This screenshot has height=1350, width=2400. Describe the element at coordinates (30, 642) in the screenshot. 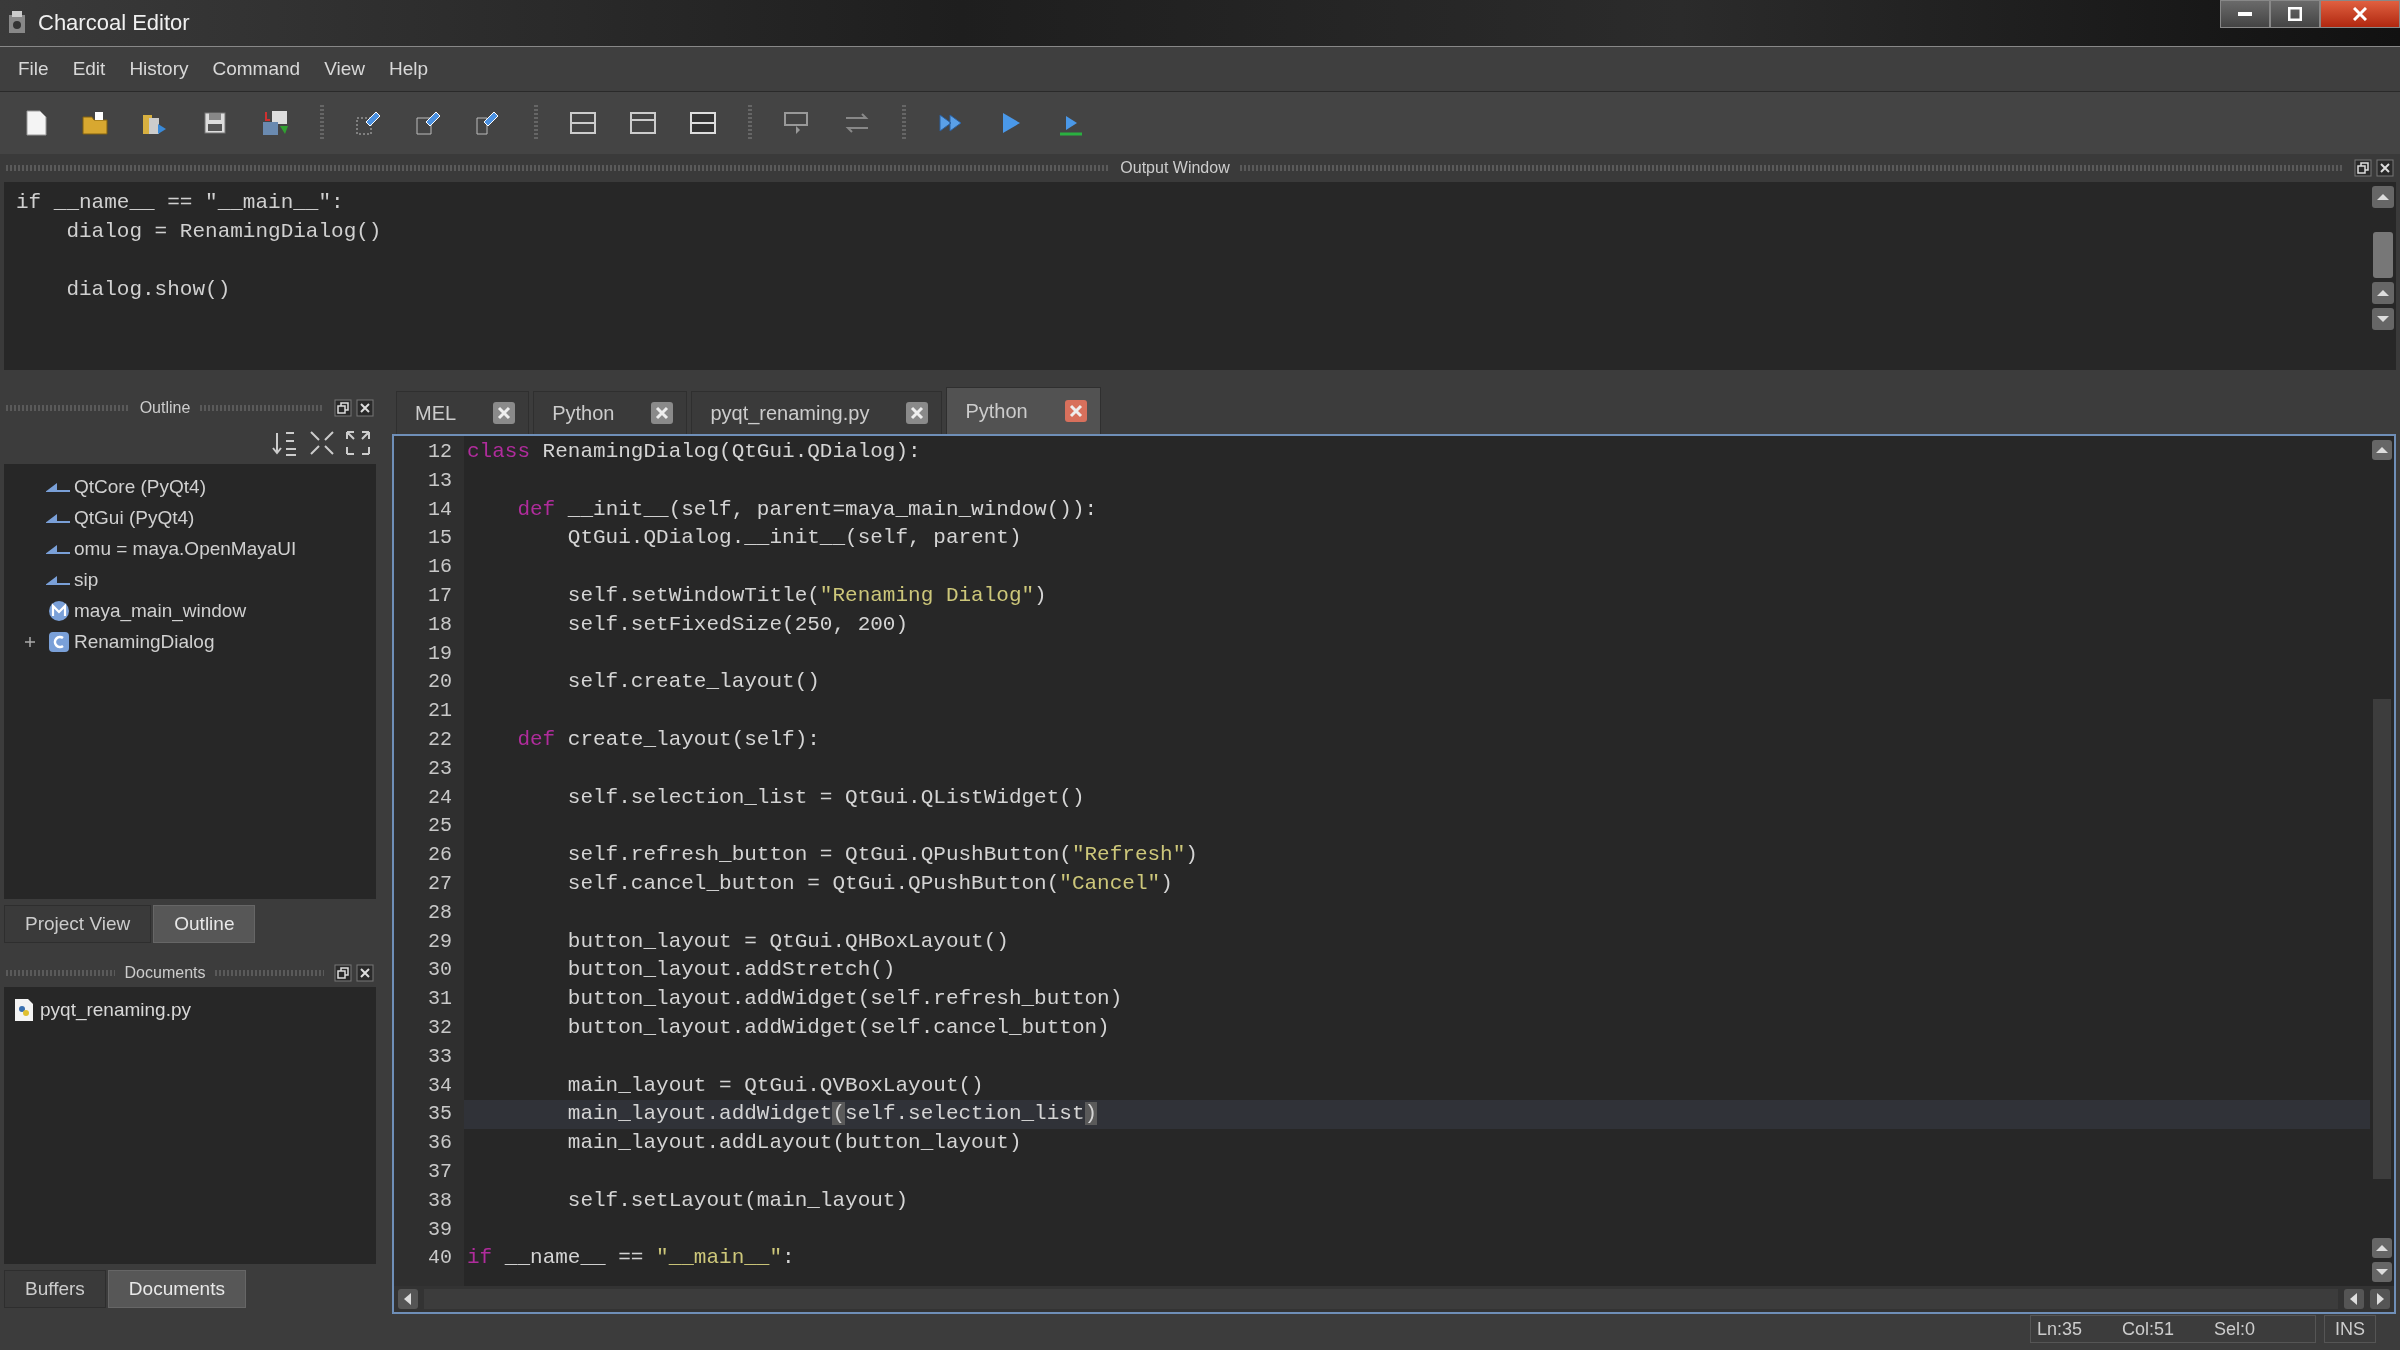

I see `expand-toggle-icon` at that location.